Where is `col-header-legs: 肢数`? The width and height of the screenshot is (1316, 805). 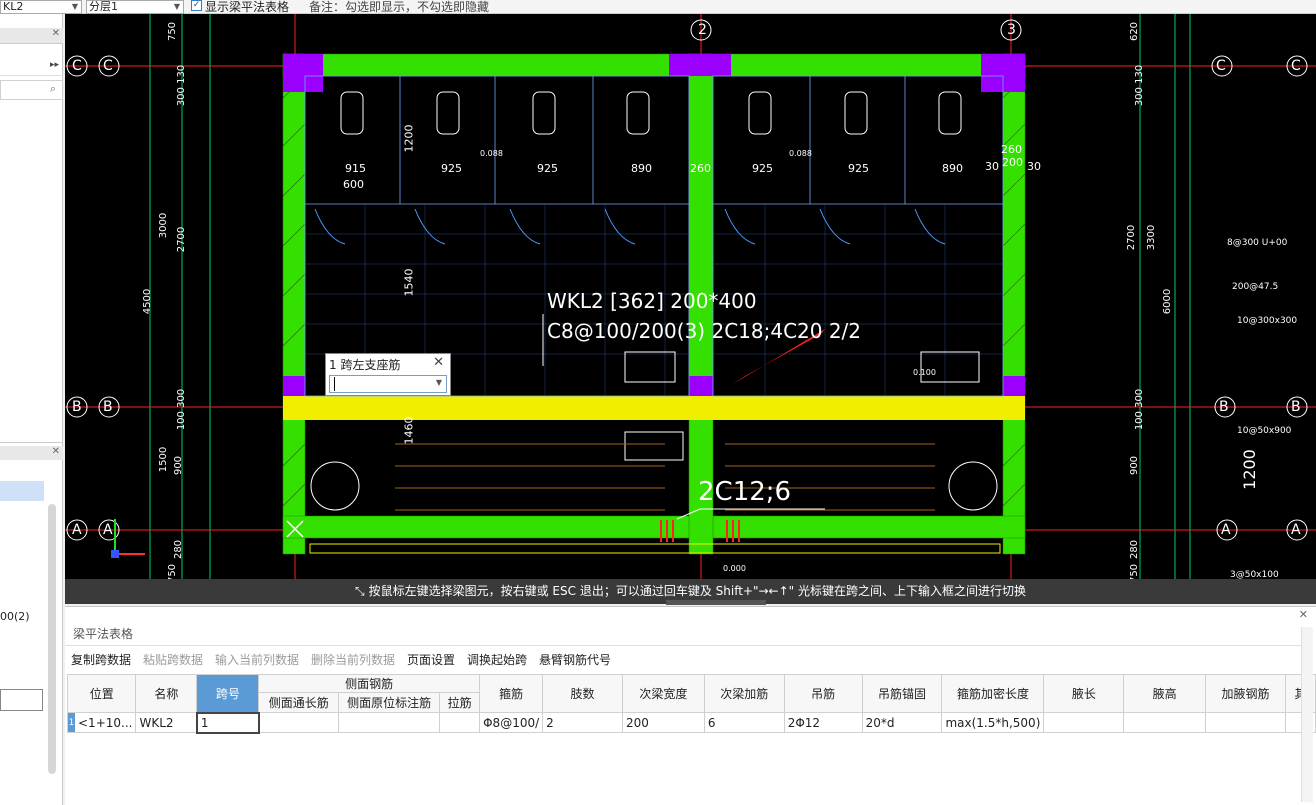 col-header-legs: 肢数 is located at coordinates (582, 693).